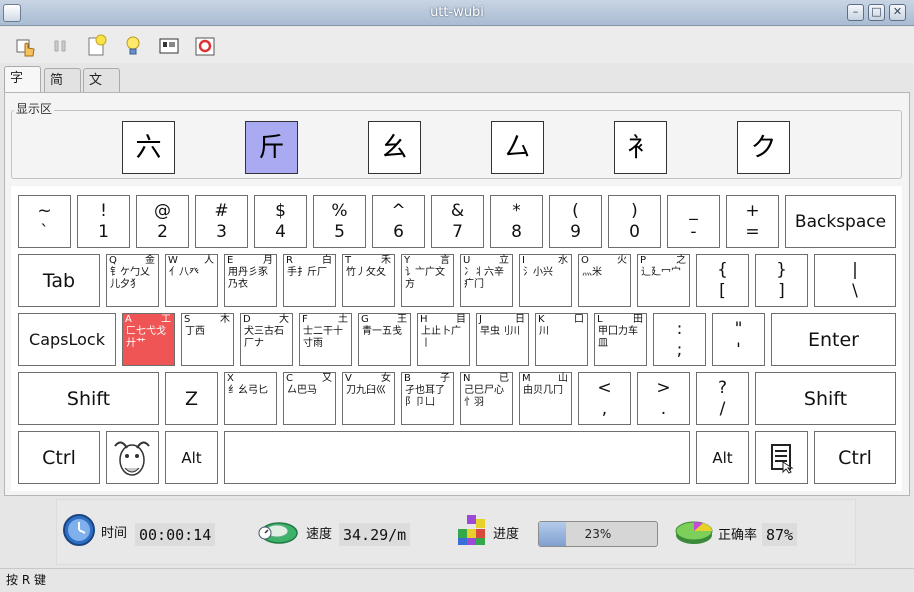 The width and height of the screenshot is (914, 592). I want to click on key-7: & 7, so click(457, 221).